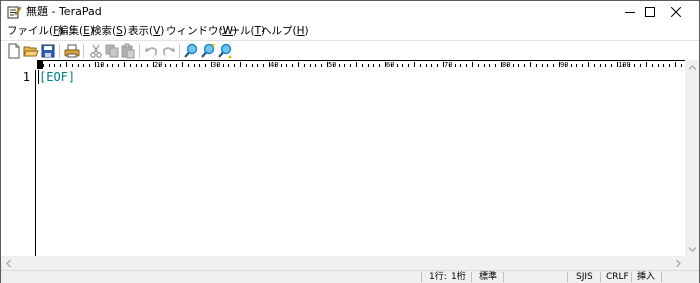  I want to click on redo-icon, so click(168, 51).